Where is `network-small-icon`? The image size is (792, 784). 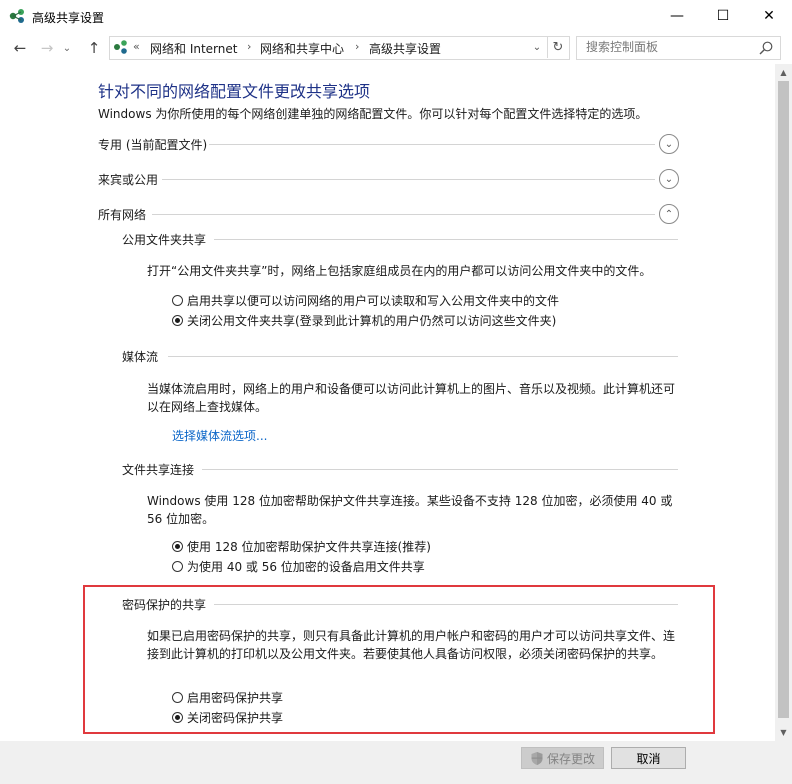
network-small-icon is located at coordinates (120, 47).